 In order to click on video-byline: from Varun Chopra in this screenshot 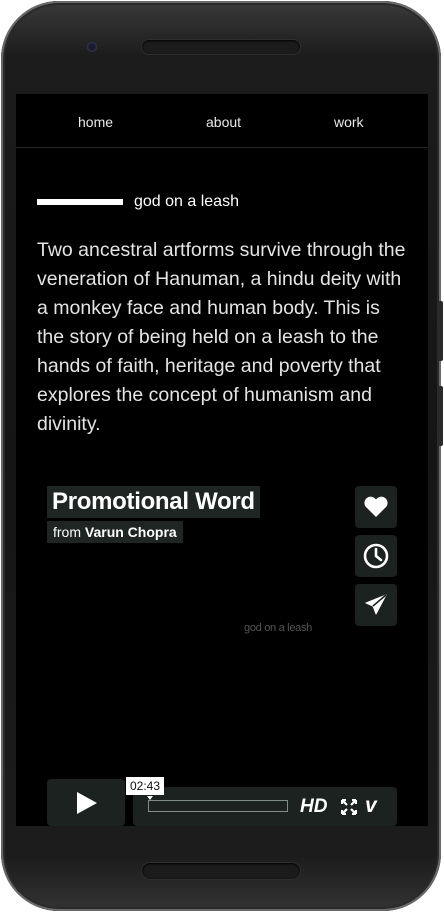, I will do `click(115, 532)`.